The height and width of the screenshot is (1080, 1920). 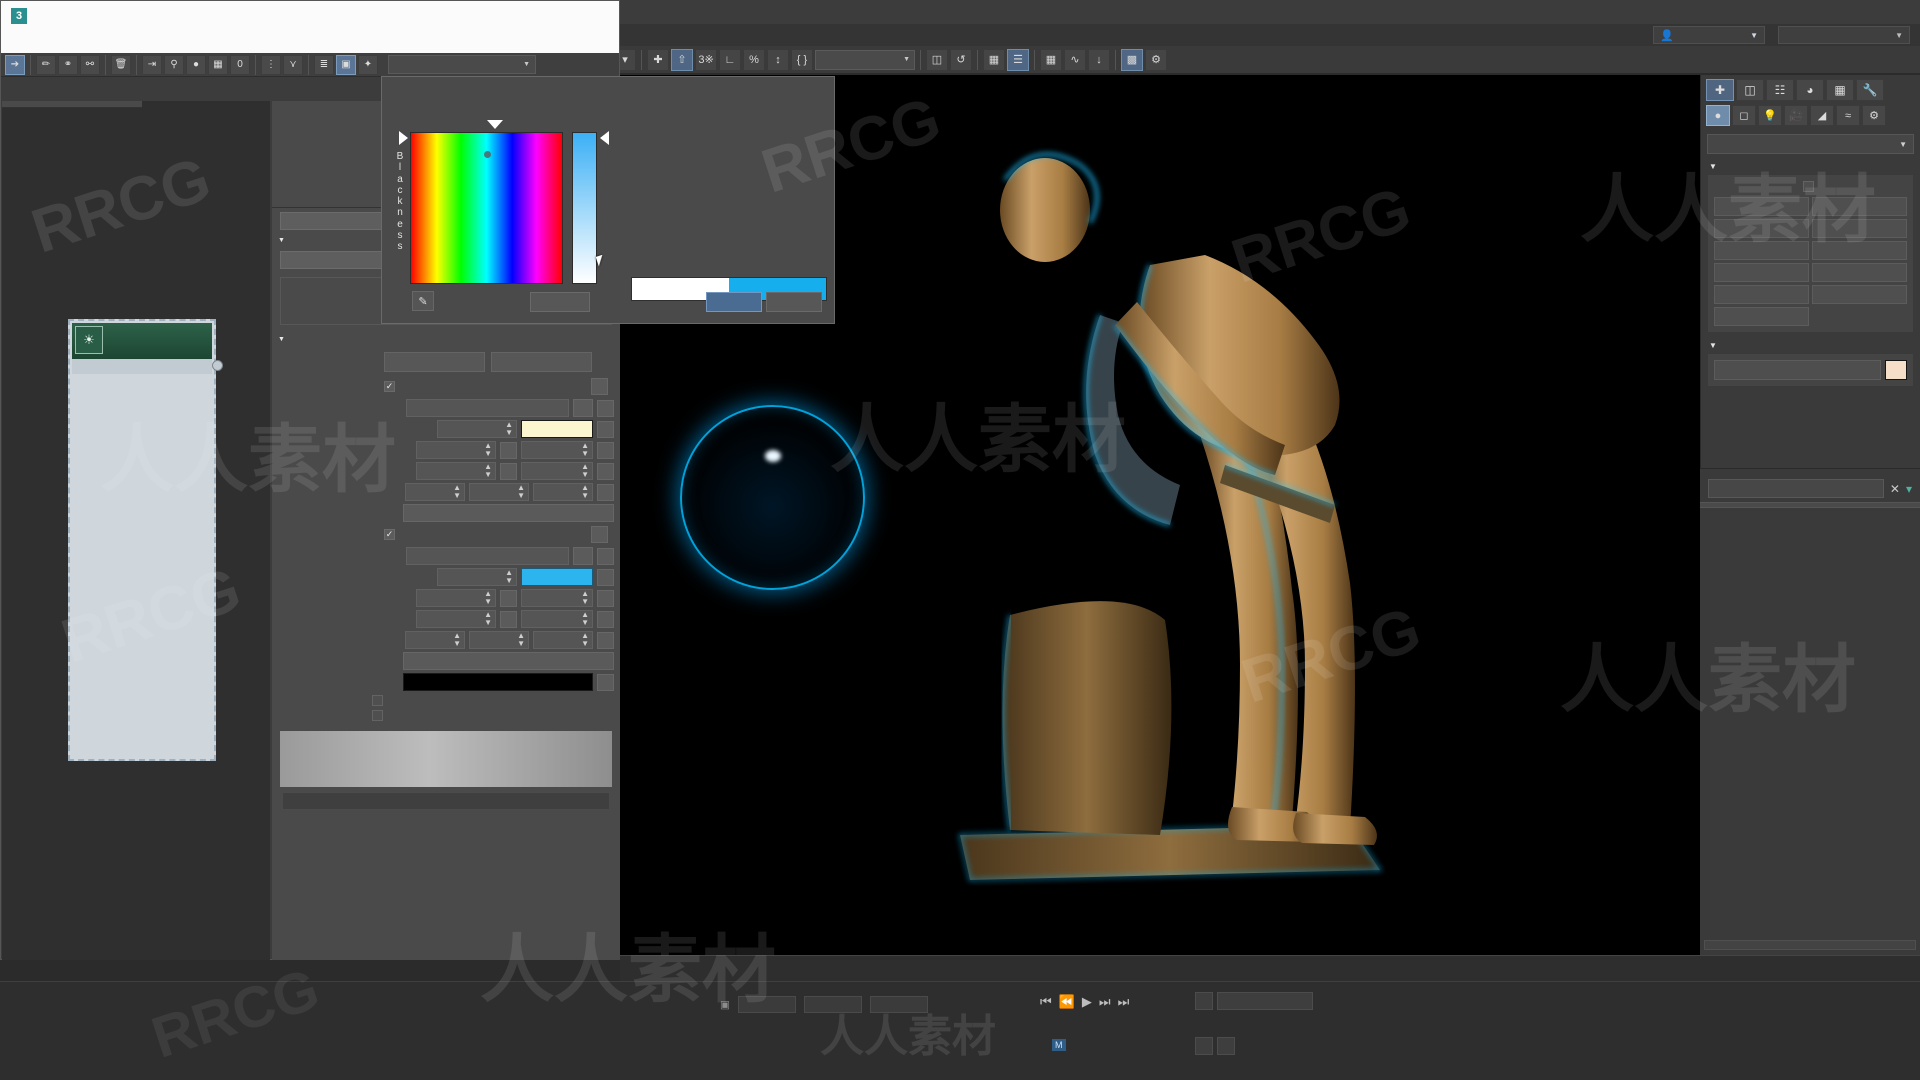 I want to click on geosphere-button, so click(x=1859, y=228).